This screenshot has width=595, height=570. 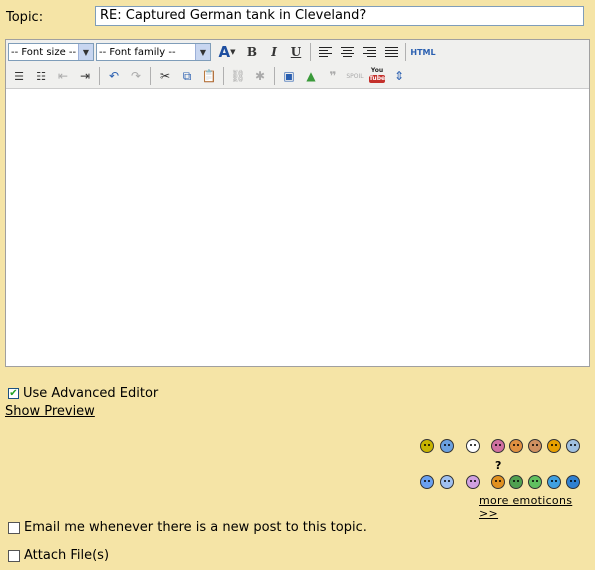 I want to click on redo-icon: ↷, so click(x=136, y=76).